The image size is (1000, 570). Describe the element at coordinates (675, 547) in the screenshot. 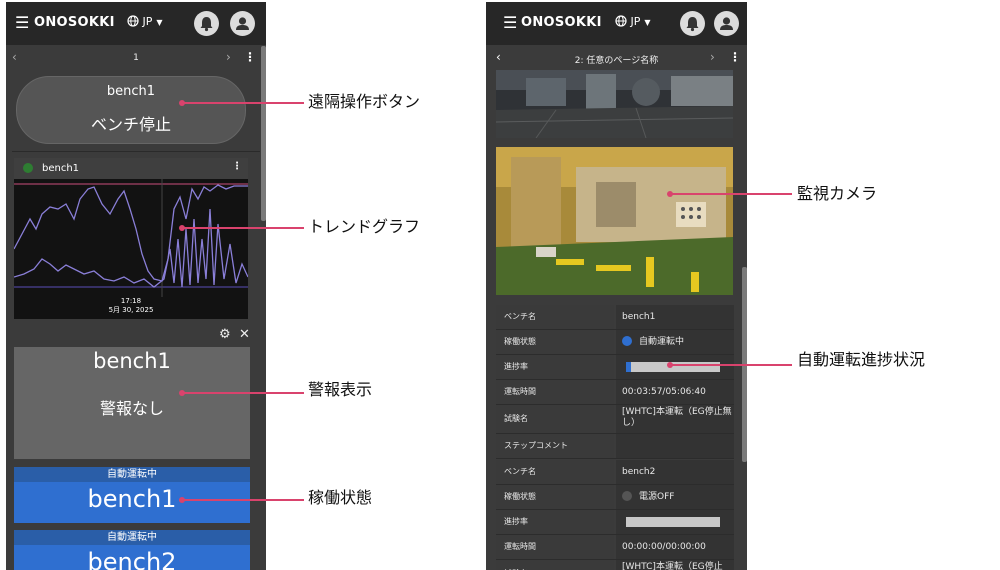

I see `row-value: 00:00:00/00:00:00` at that location.